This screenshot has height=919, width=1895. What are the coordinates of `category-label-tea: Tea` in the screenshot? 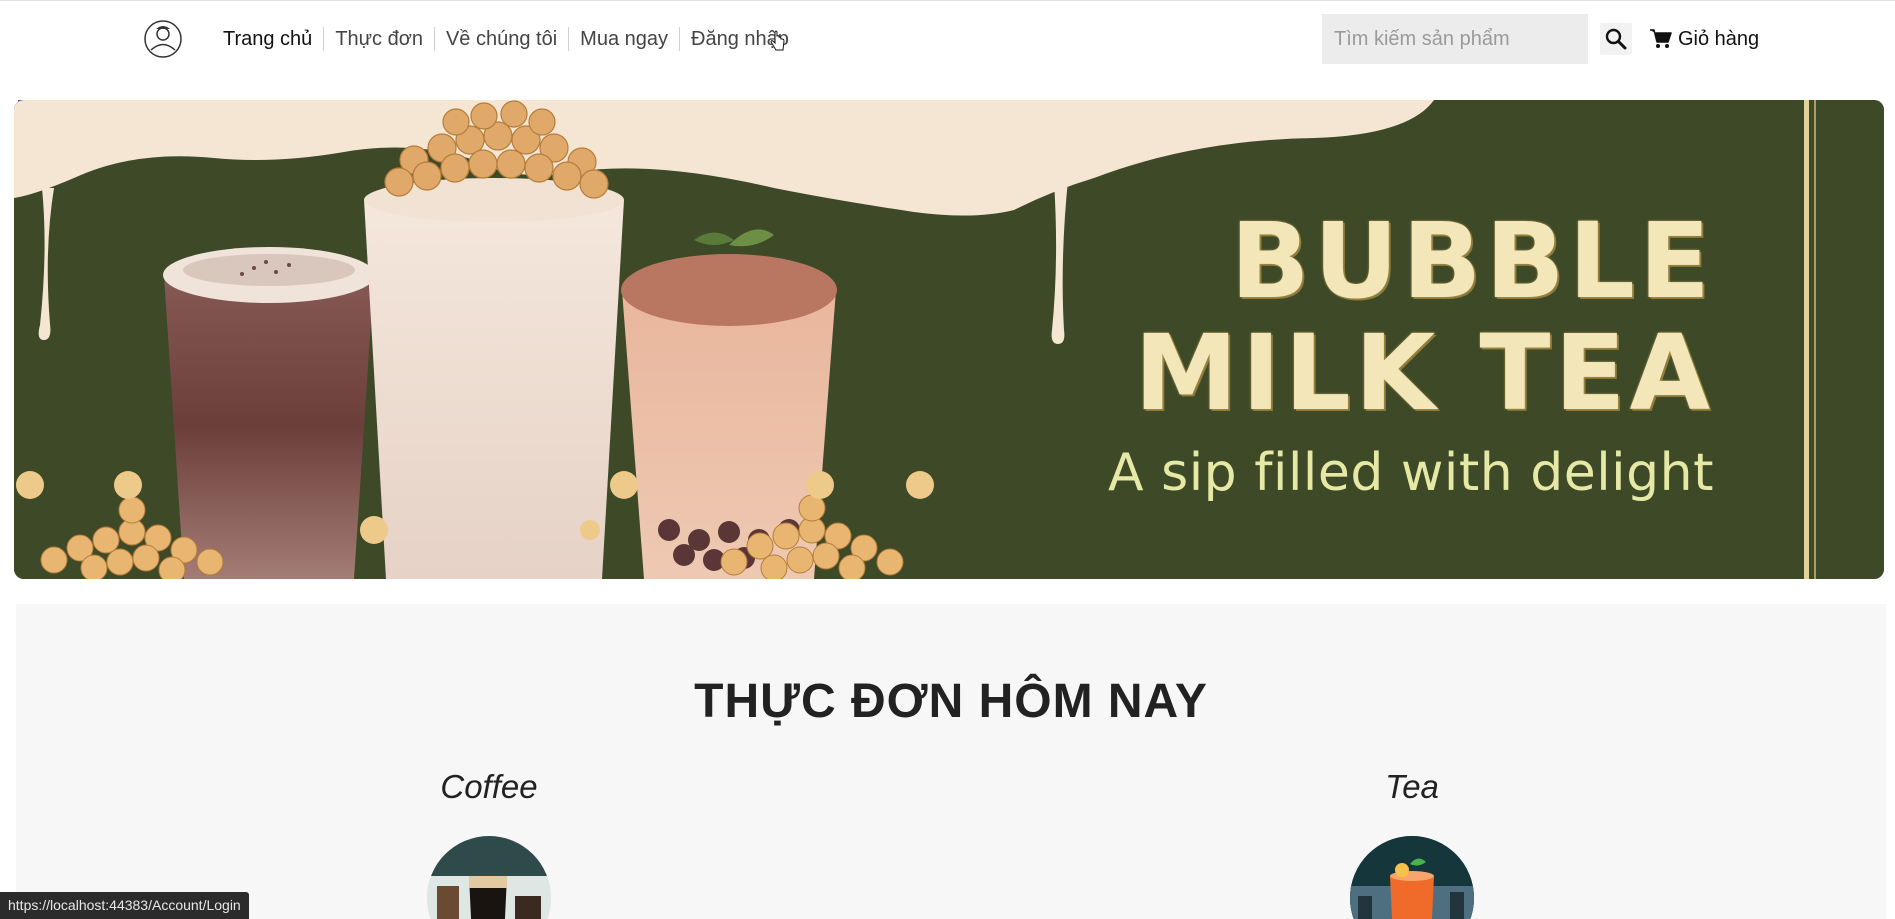 It's located at (1412, 786).